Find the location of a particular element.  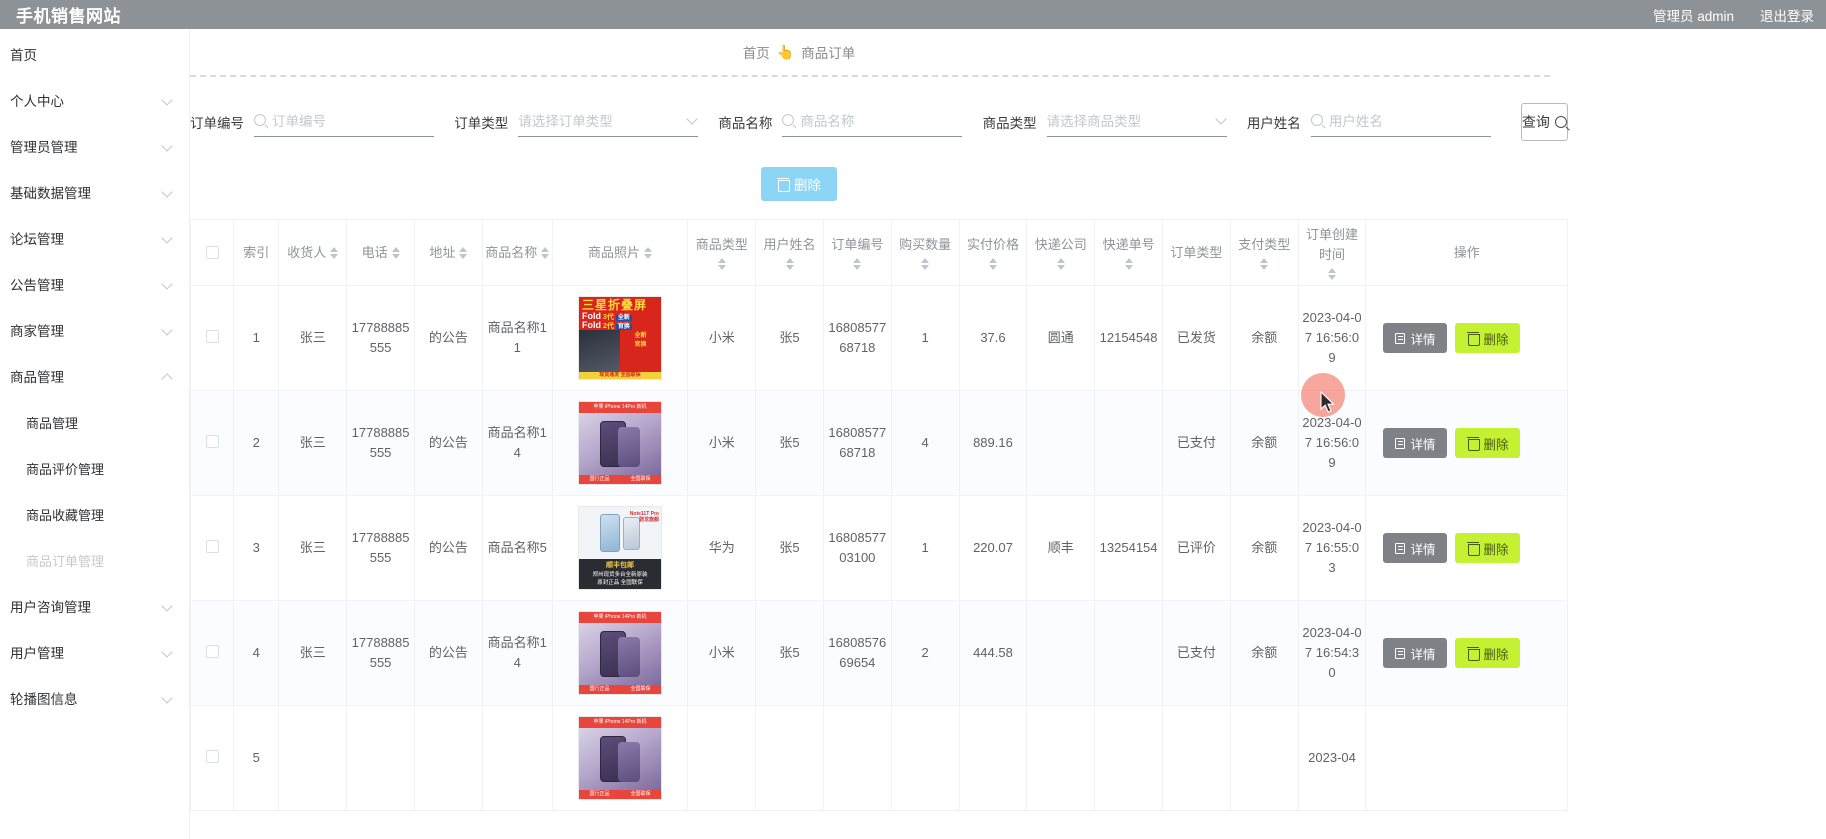

column-header-phone: 电话 is located at coordinates (380, 252).